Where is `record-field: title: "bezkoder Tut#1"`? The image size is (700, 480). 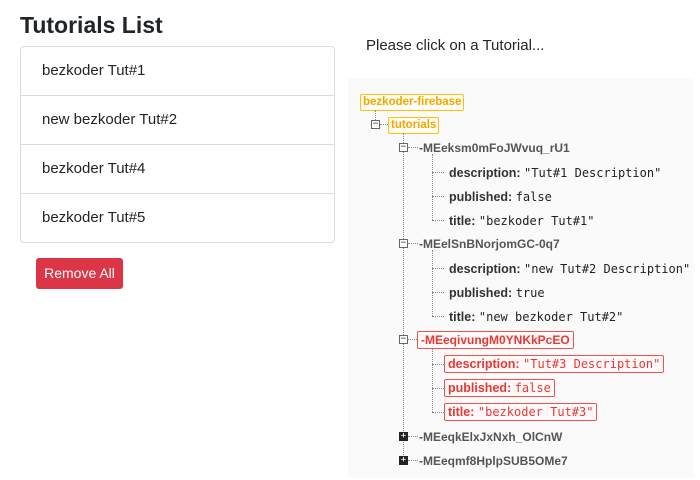
record-field: title: "bezkoder Tut#1" is located at coordinates (521, 221).